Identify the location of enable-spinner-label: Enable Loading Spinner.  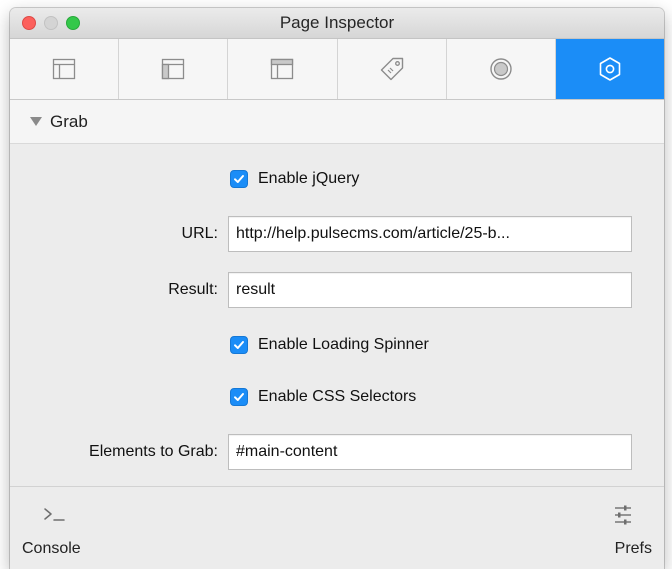
(343, 344).